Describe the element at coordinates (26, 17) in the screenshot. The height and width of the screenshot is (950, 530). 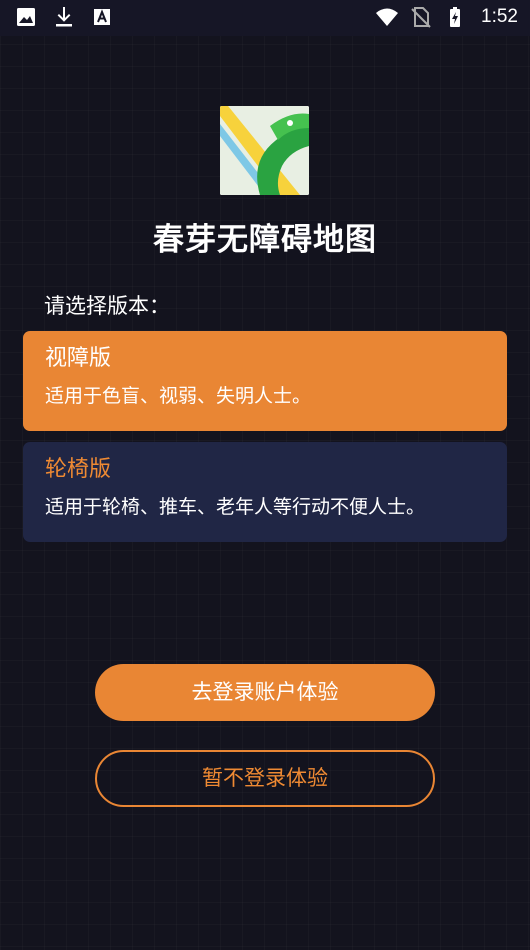
I see `image-icon` at that location.